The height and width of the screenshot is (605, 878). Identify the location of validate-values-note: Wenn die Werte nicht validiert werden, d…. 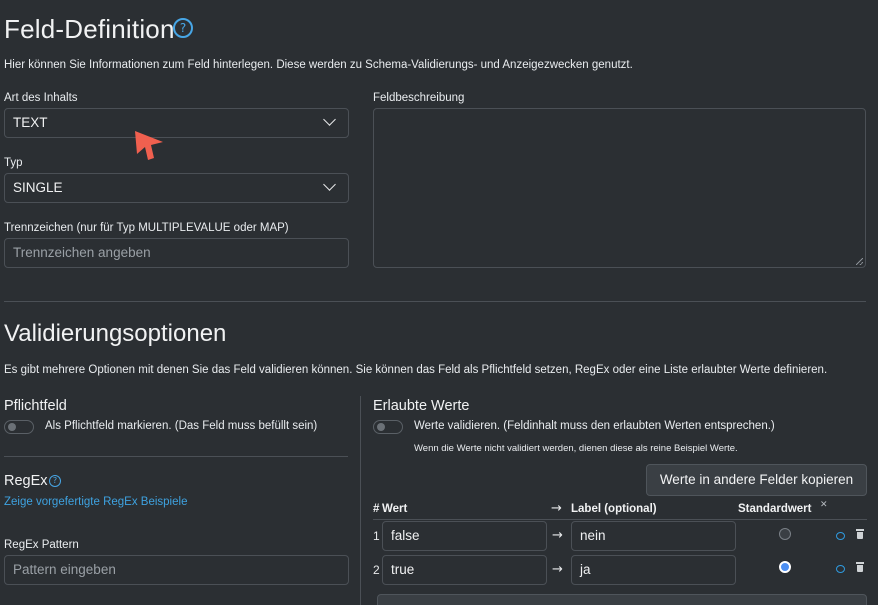
(576, 448).